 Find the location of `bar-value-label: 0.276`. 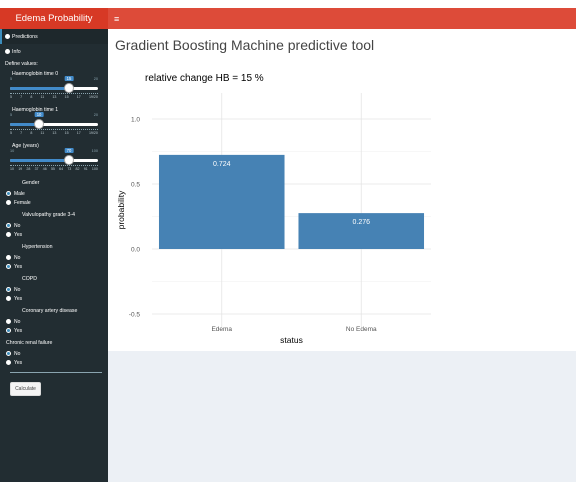

bar-value-label: 0.276 is located at coordinates (361, 222).